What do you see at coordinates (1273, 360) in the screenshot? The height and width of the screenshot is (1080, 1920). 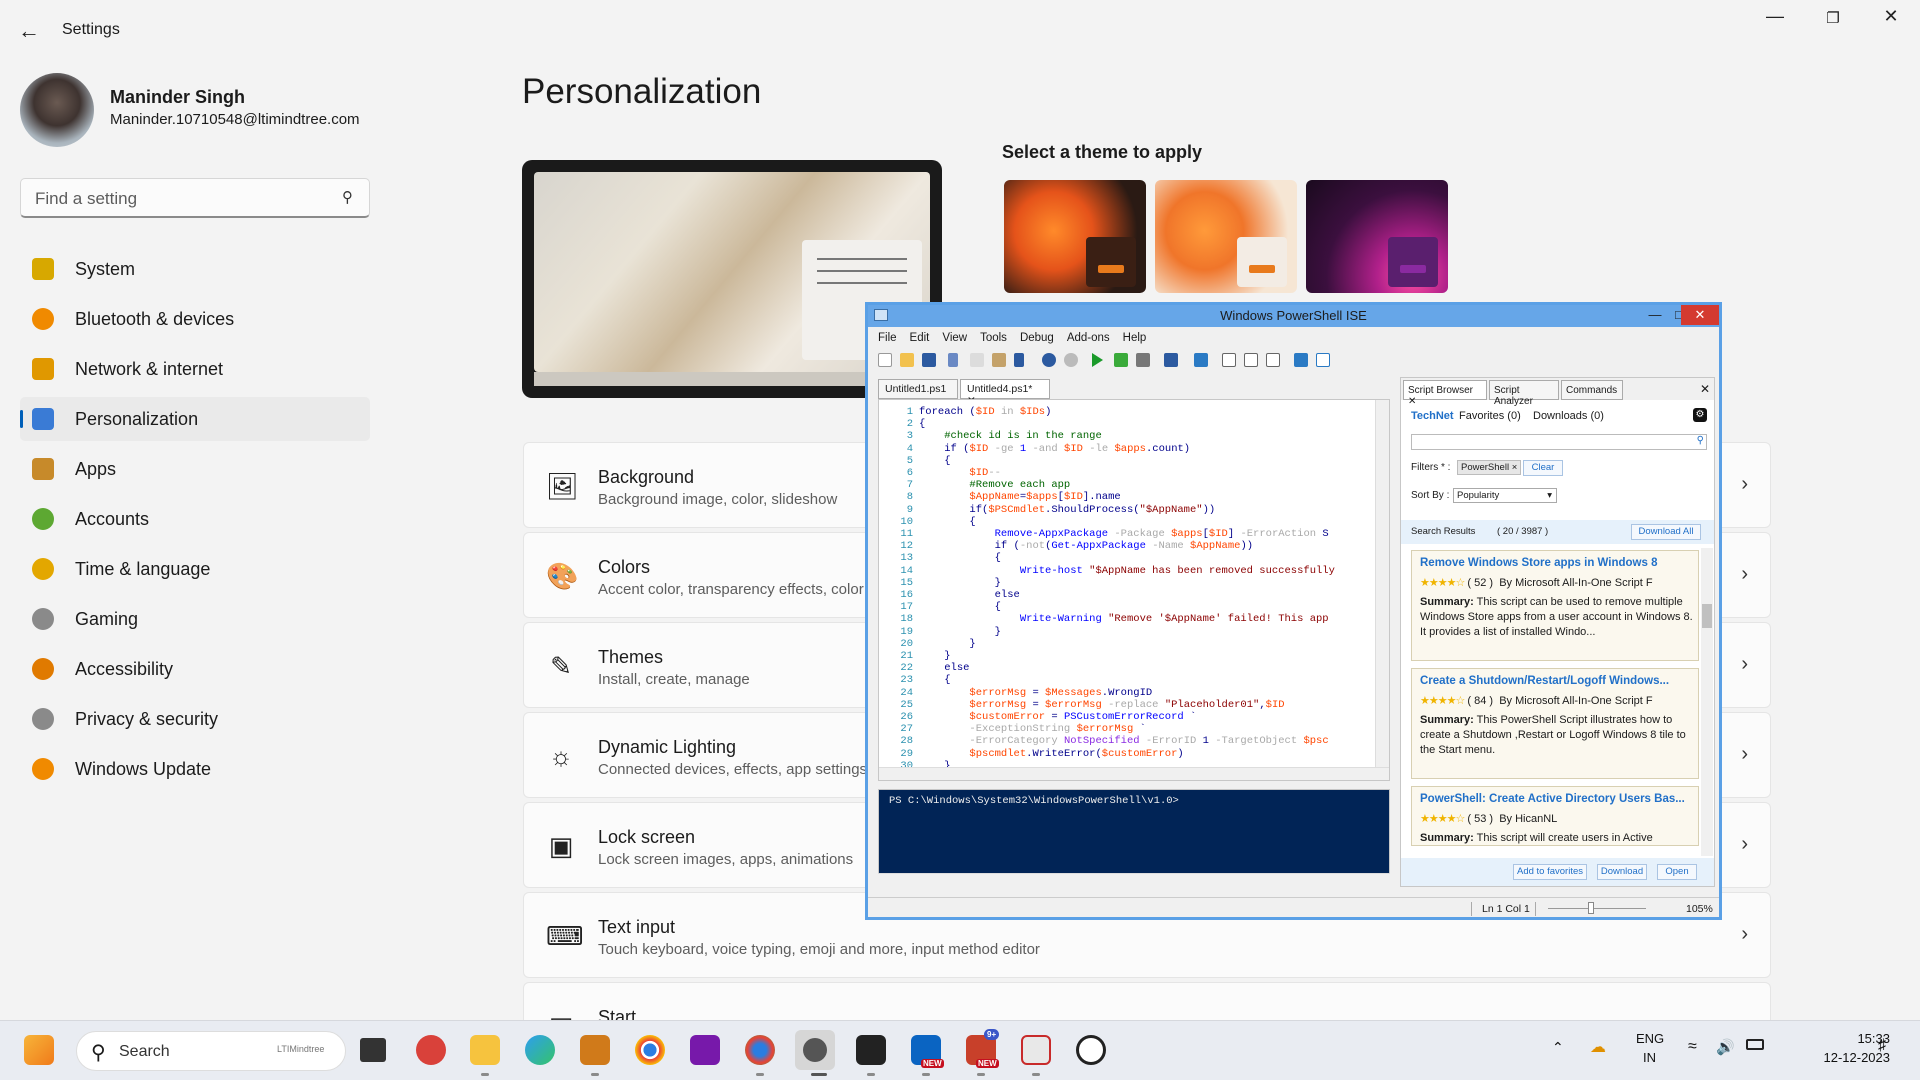 I see `layout-max-icon` at bounding box center [1273, 360].